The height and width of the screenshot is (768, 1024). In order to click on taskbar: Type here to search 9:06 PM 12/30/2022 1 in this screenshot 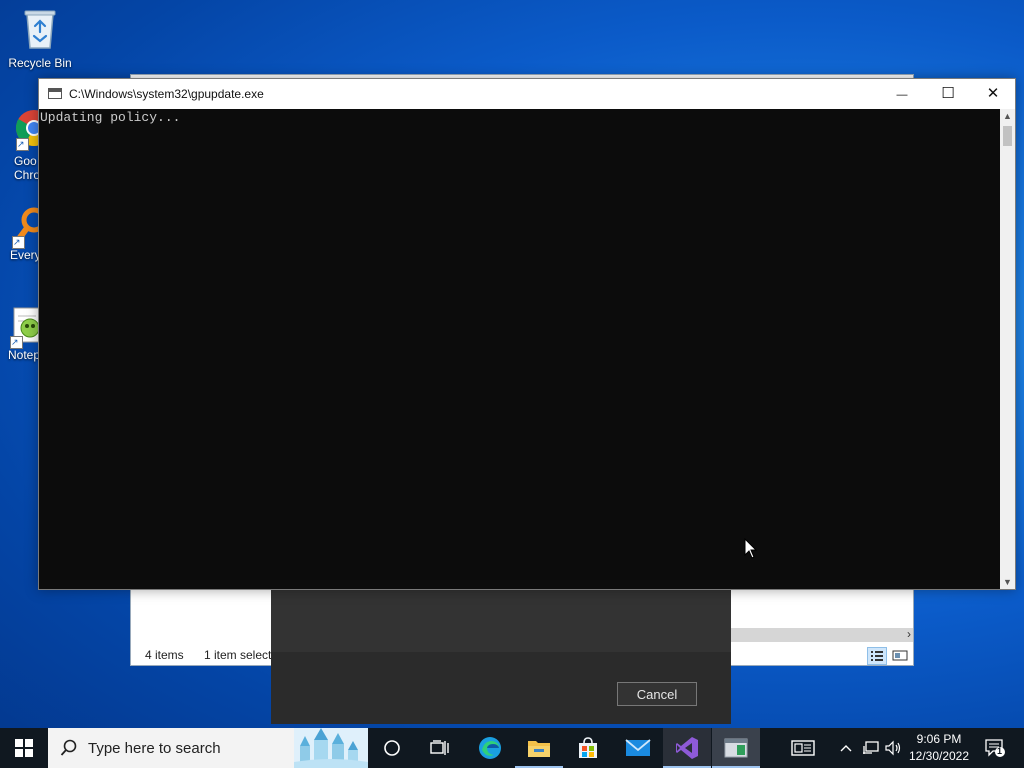, I will do `click(512, 748)`.